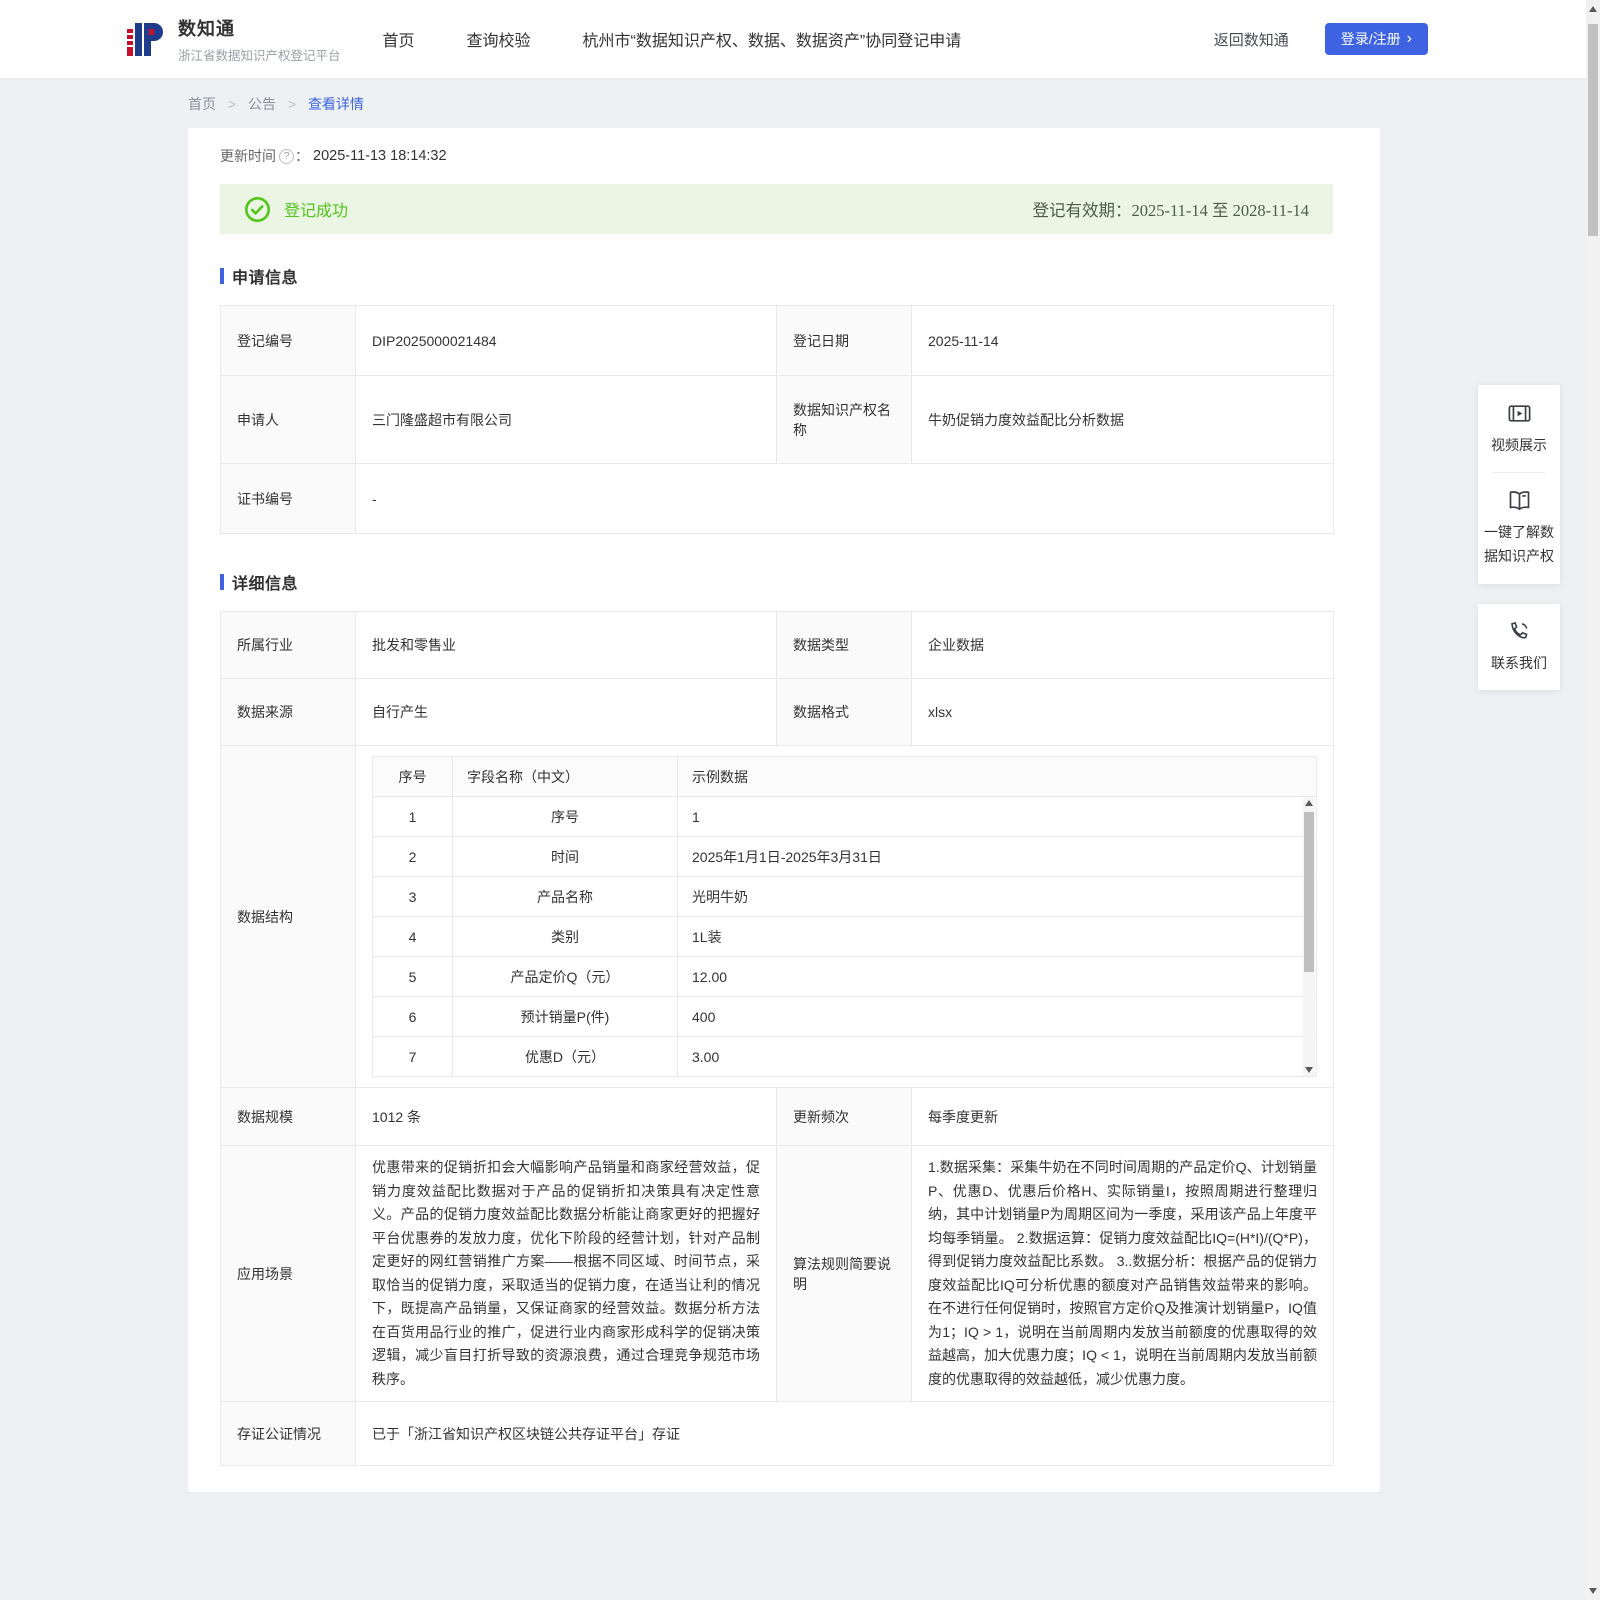  Describe the element at coordinates (777, 1434) in the screenshot. I see `table-row: 存证公证情况 已于「浙江省知识产权区块链公共存证平台」存证` at that location.